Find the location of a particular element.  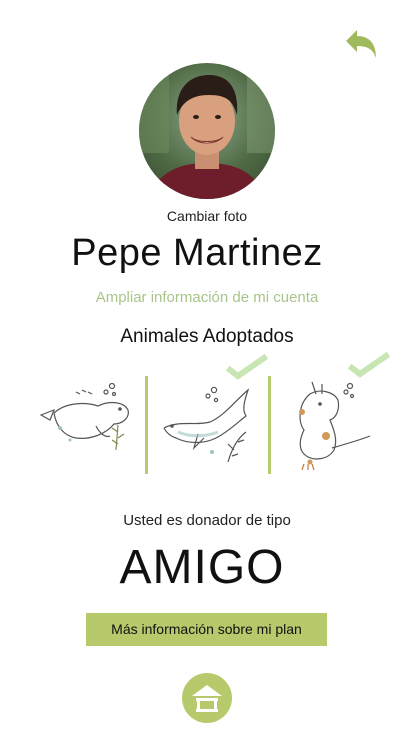

avatar is located at coordinates (207, 131).